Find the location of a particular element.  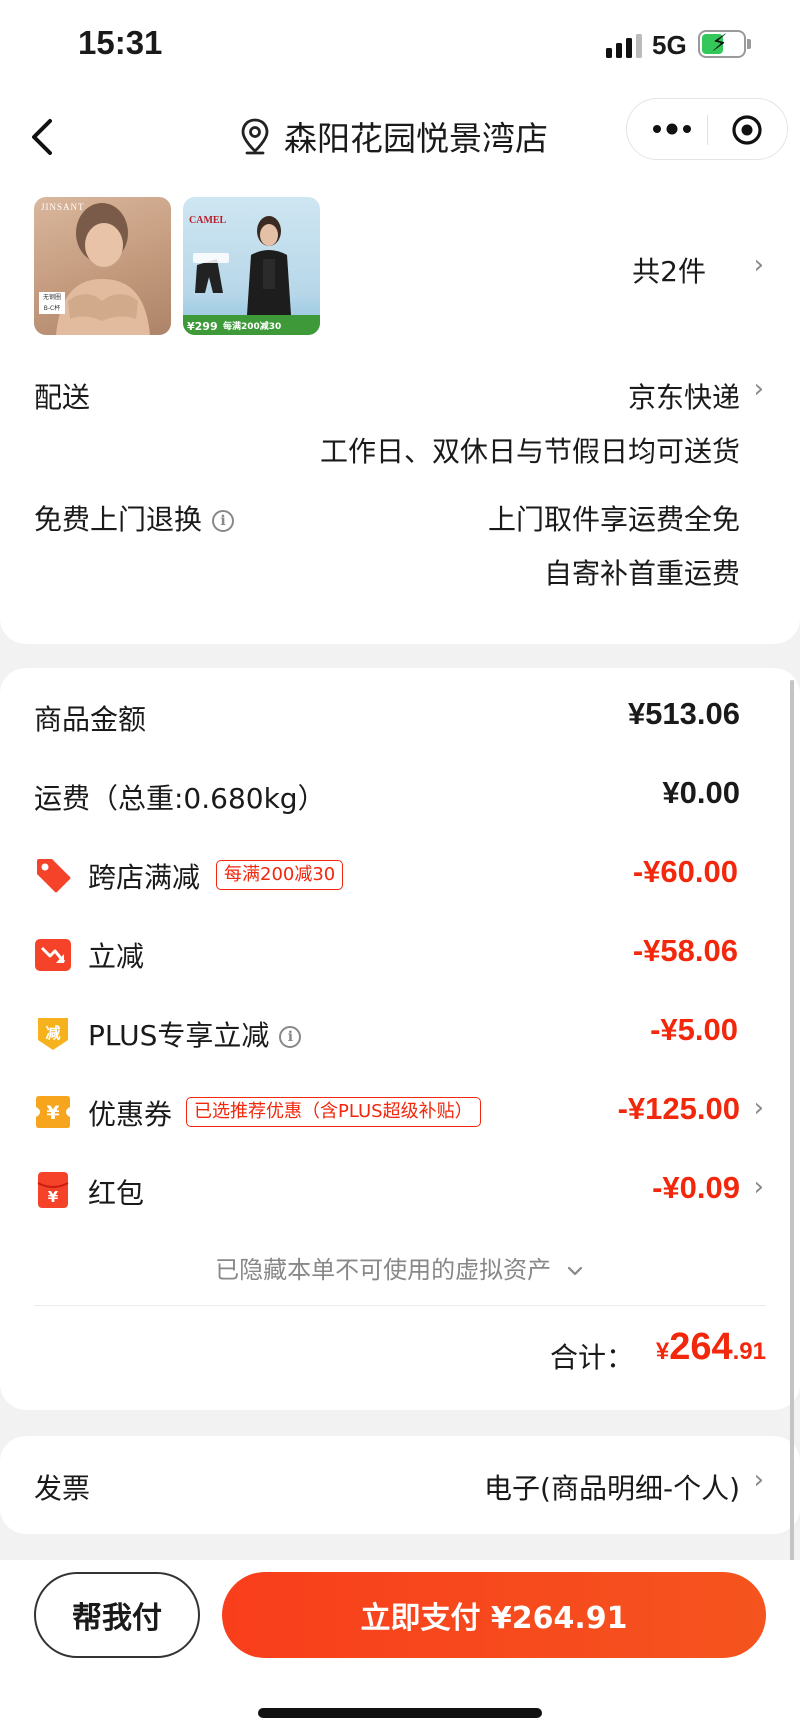

plus-discount-icon: 减 is located at coordinates (53, 1034).